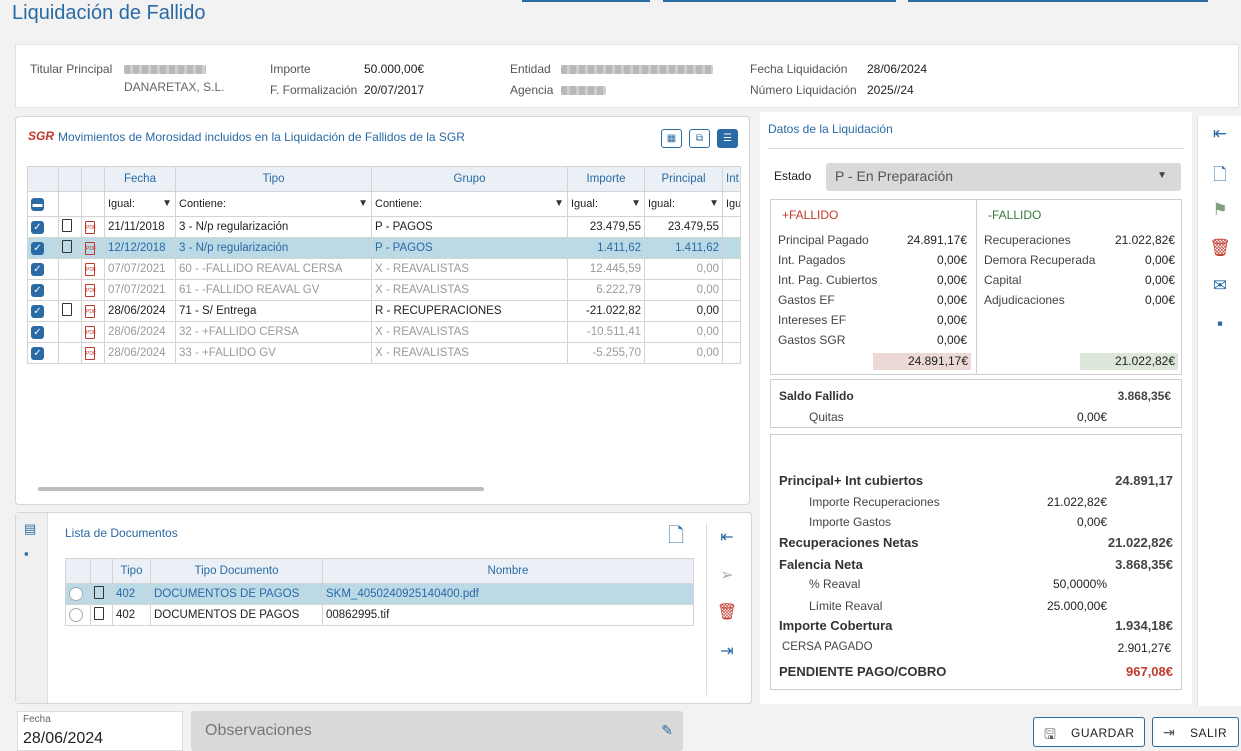 Image resolution: width=1241 pixels, height=751 pixels. What do you see at coordinates (667, 730) in the screenshot?
I see `edit-icon: ✎` at bounding box center [667, 730].